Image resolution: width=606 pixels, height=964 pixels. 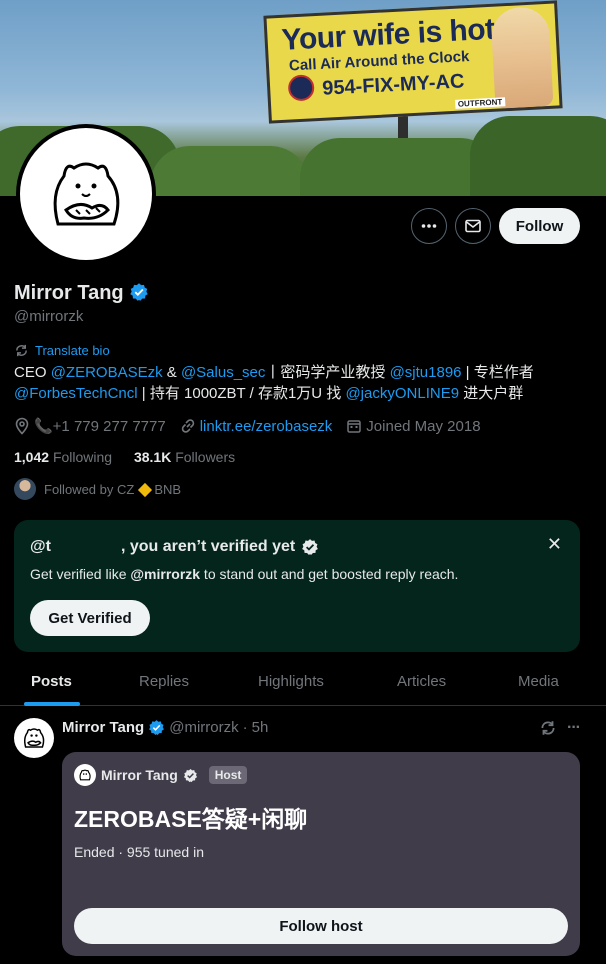 I want to click on follower-avatar, so click(x=25, y=489).